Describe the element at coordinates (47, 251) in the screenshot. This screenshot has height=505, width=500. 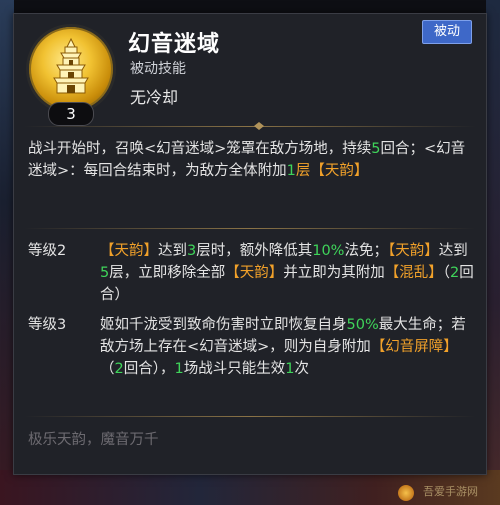
I see `level-label: 等级2` at that location.